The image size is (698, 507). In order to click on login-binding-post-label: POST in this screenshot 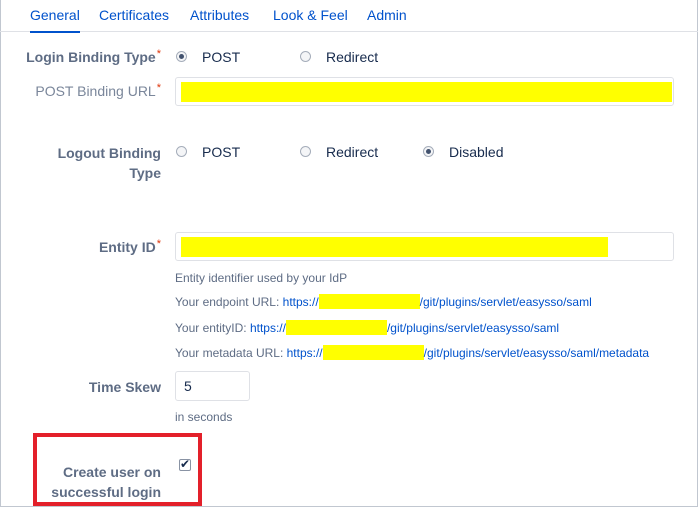, I will do `click(221, 57)`.